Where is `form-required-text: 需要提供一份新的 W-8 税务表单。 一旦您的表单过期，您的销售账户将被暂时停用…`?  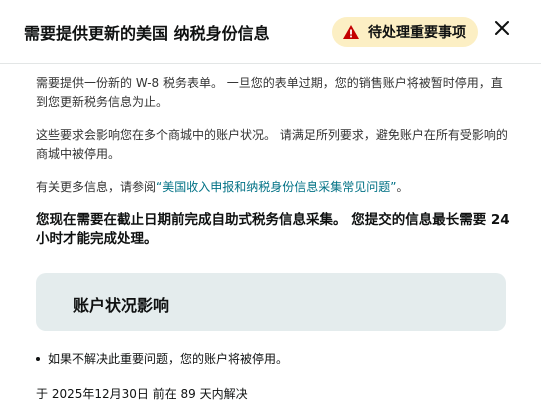 form-required-text: 需要提供一份新的 W-8 税务表单。 一旦您的表单过期，您的销售账户将被暂时停用… is located at coordinates (269, 92).